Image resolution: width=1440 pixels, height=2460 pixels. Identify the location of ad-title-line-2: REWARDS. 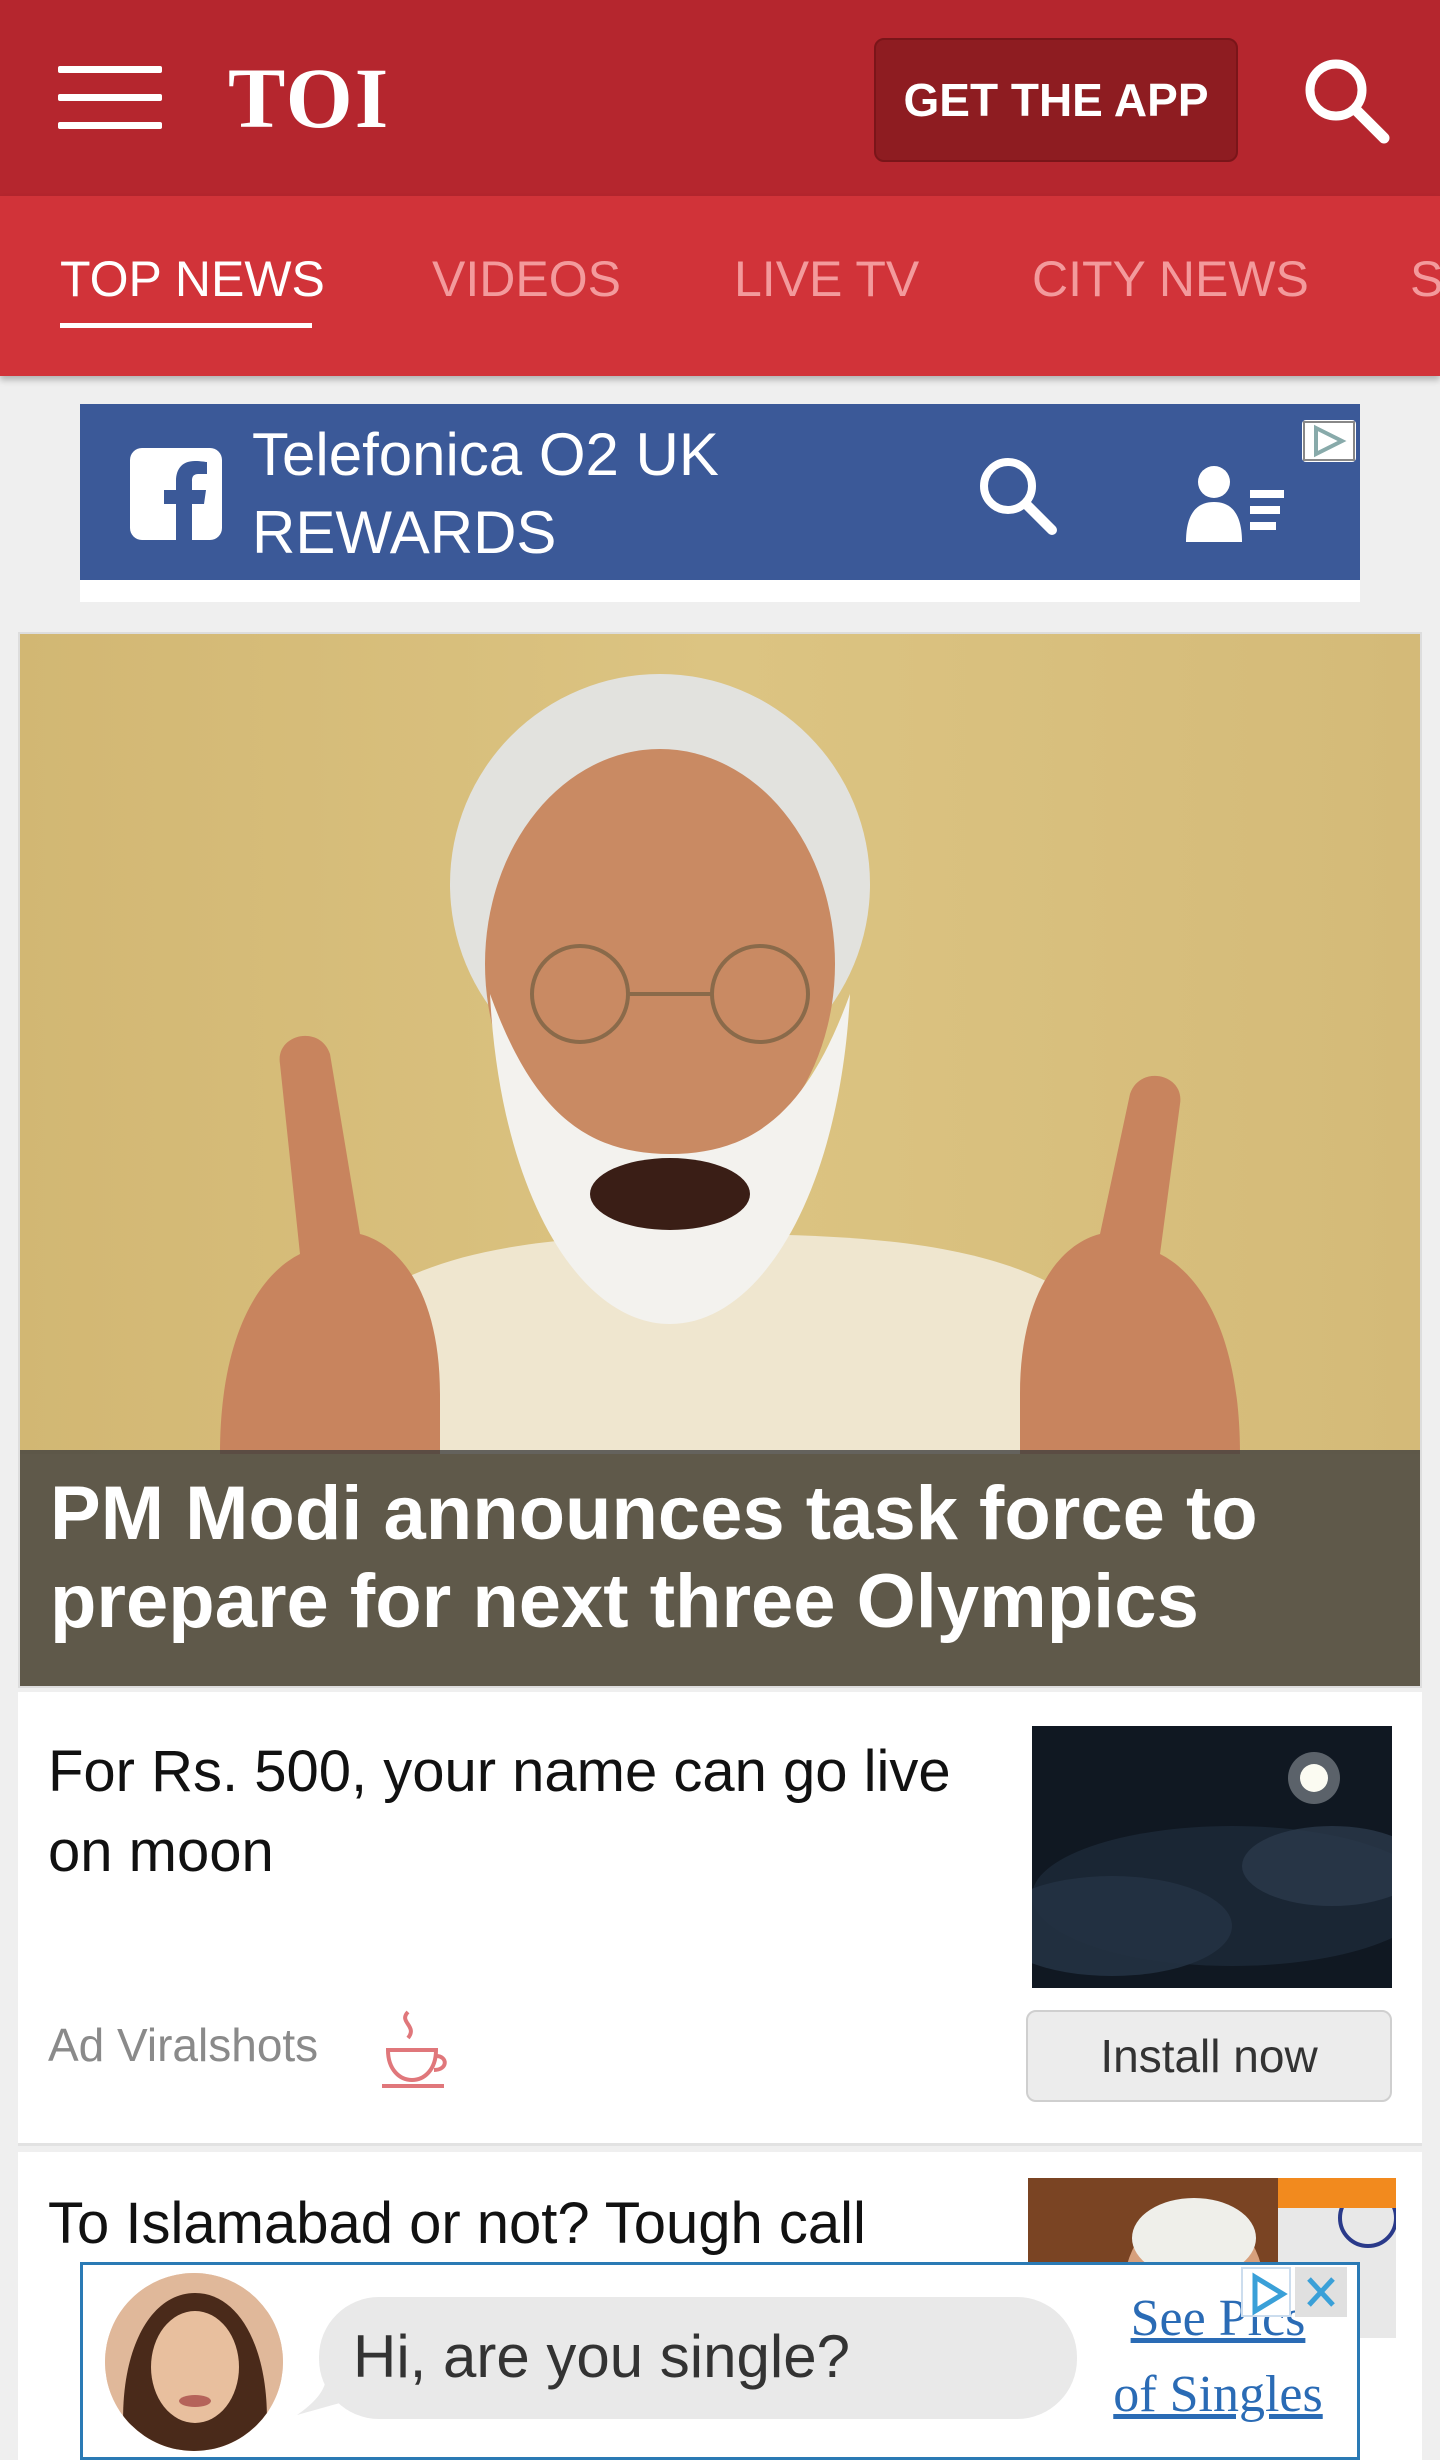
(404, 532).